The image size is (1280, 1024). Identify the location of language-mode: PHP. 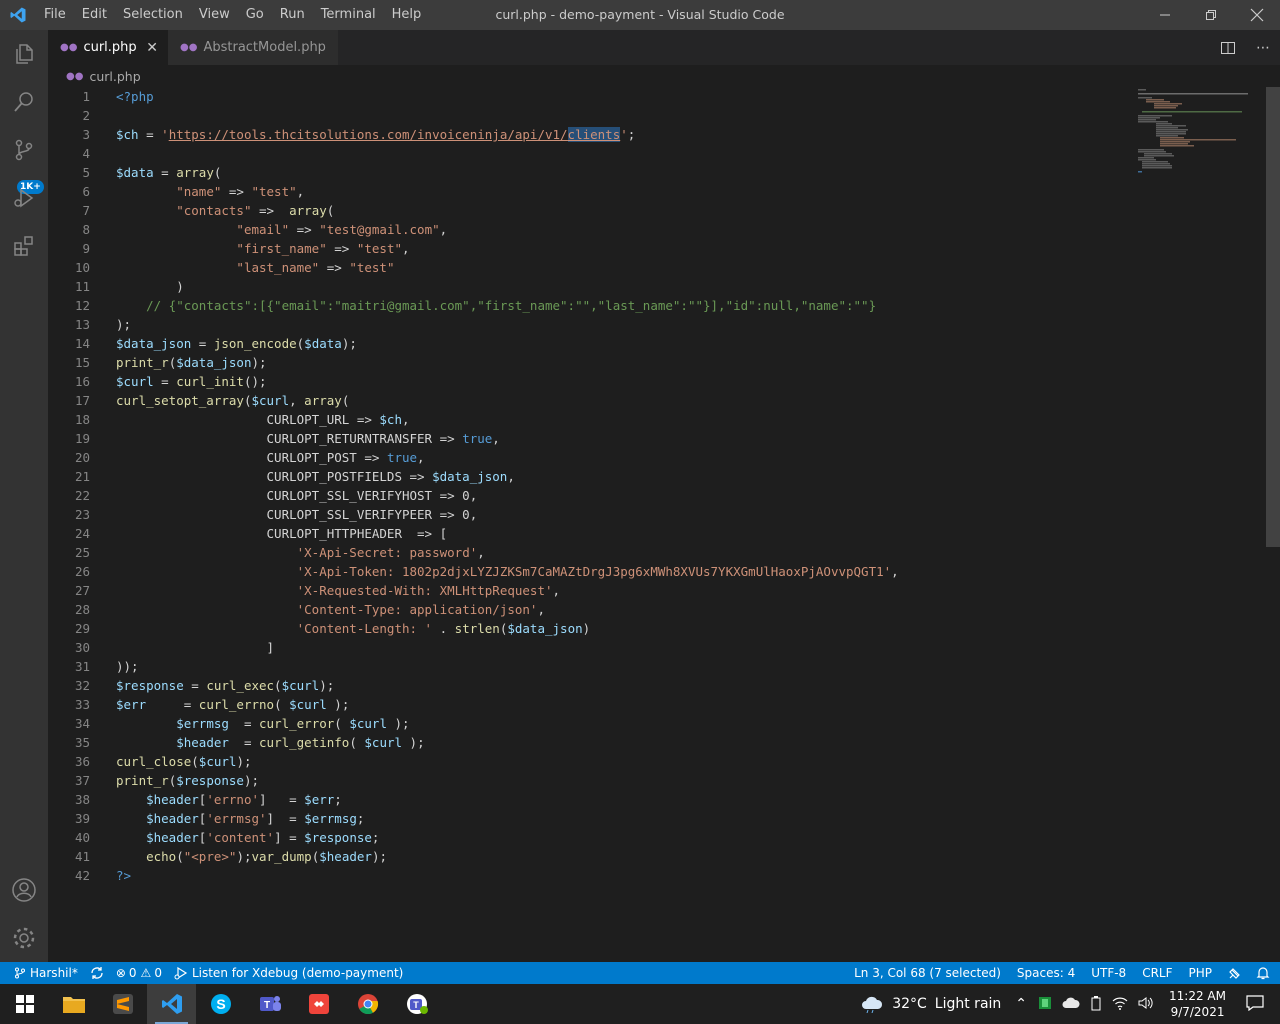
(1201, 973).